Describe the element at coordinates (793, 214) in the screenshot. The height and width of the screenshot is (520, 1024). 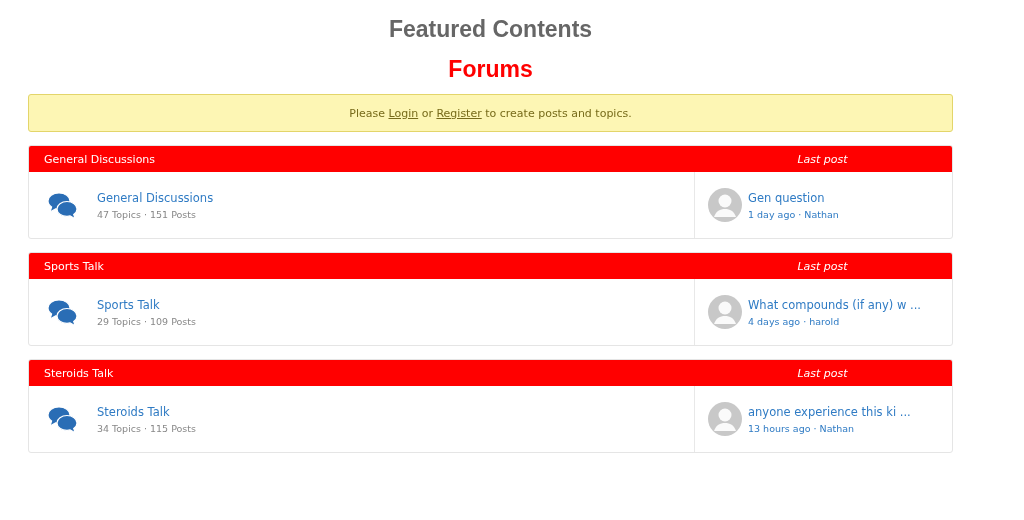
I see `last-post-meta: 1 day ago · Nathan` at that location.